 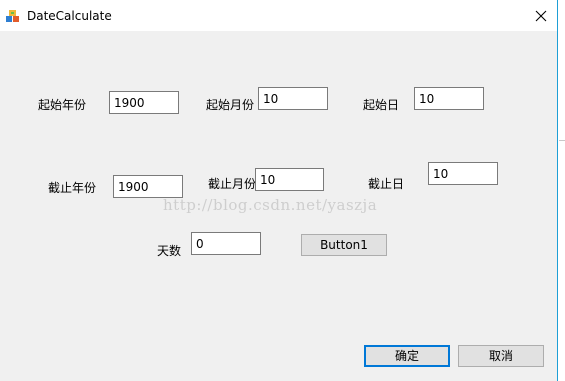 I want to click on app-icon, so click(x=13, y=16).